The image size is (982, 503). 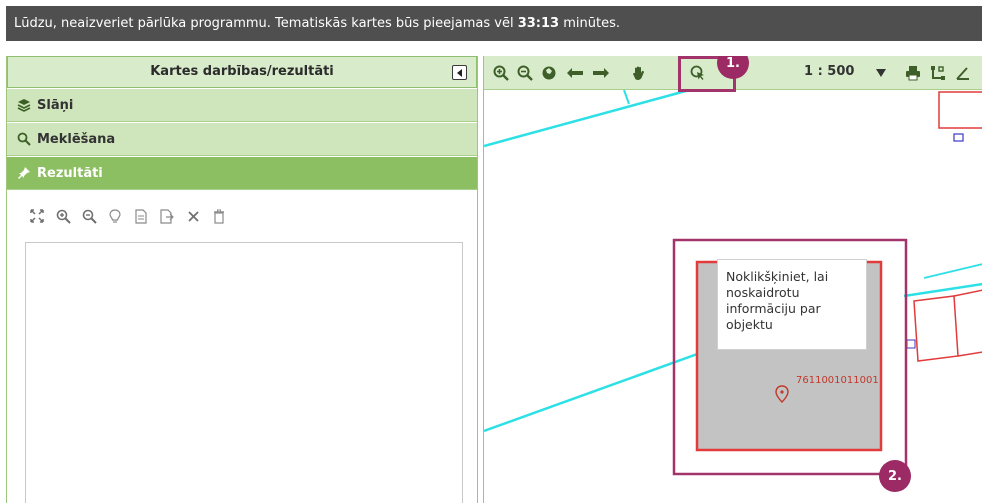 I want to click on map-line-upper, so click(x=594, y=116).